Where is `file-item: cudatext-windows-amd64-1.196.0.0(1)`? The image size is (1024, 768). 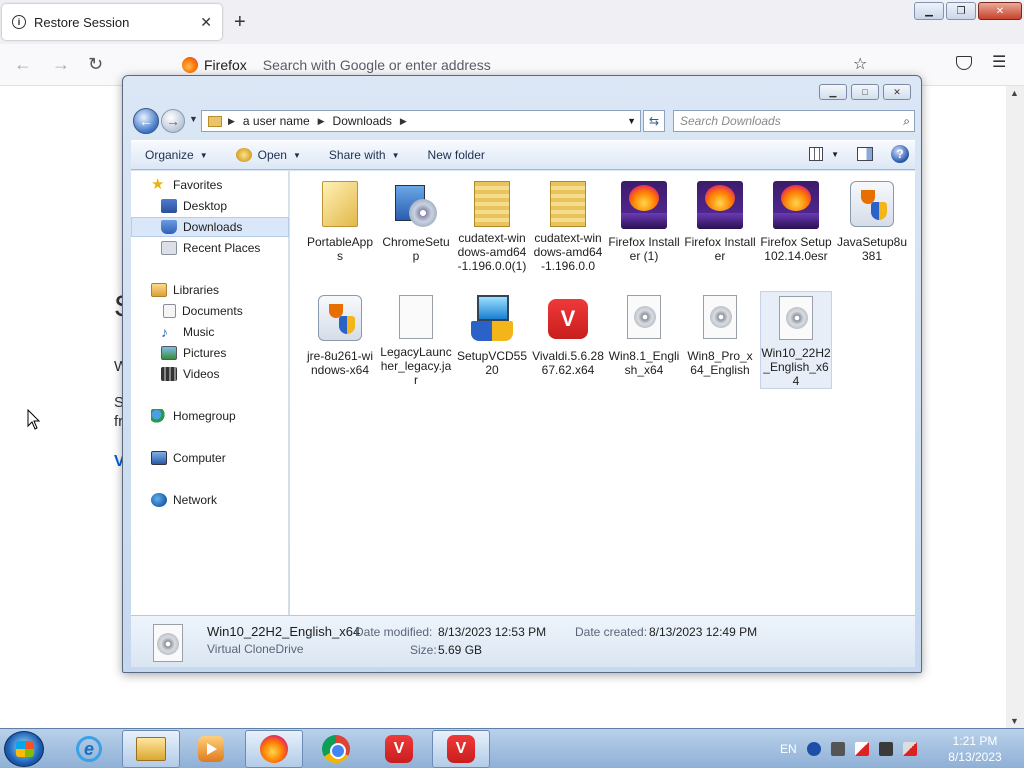
file-item: cudatext-windows-amd64-1.196.0.0(1) is located at coordinates (492, 226).